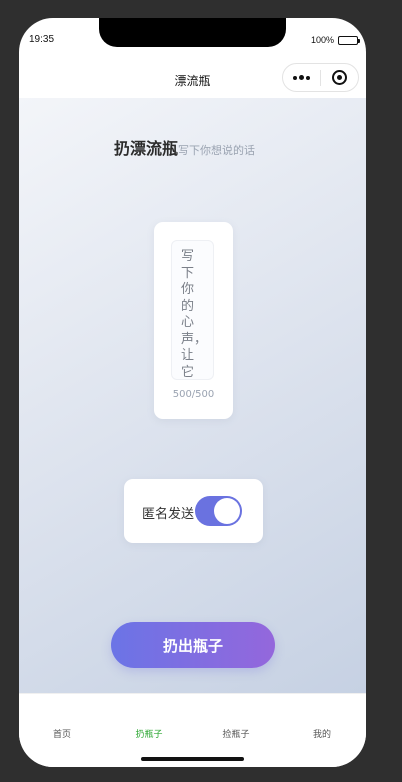 The image size is (402, 782). What do you see at coordinates (62, 733) in the screenshot?
I see `tab-home: 首页` at bounding box center [62, 733].